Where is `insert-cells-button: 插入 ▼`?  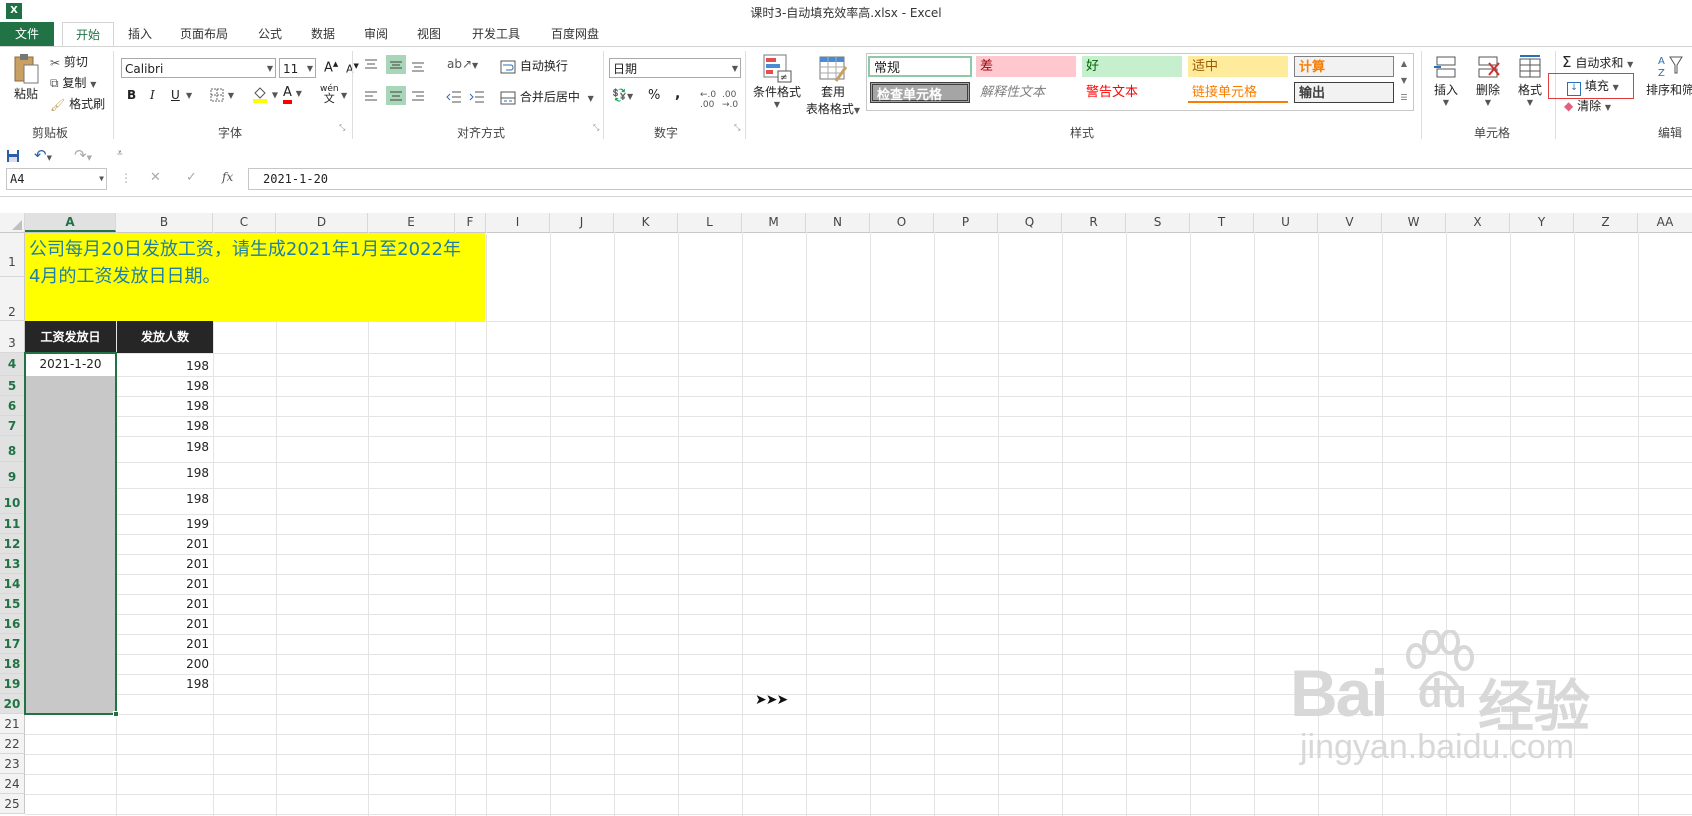 insert-cells-button: 插入 ▼ is located at coordinates (1446, 81).